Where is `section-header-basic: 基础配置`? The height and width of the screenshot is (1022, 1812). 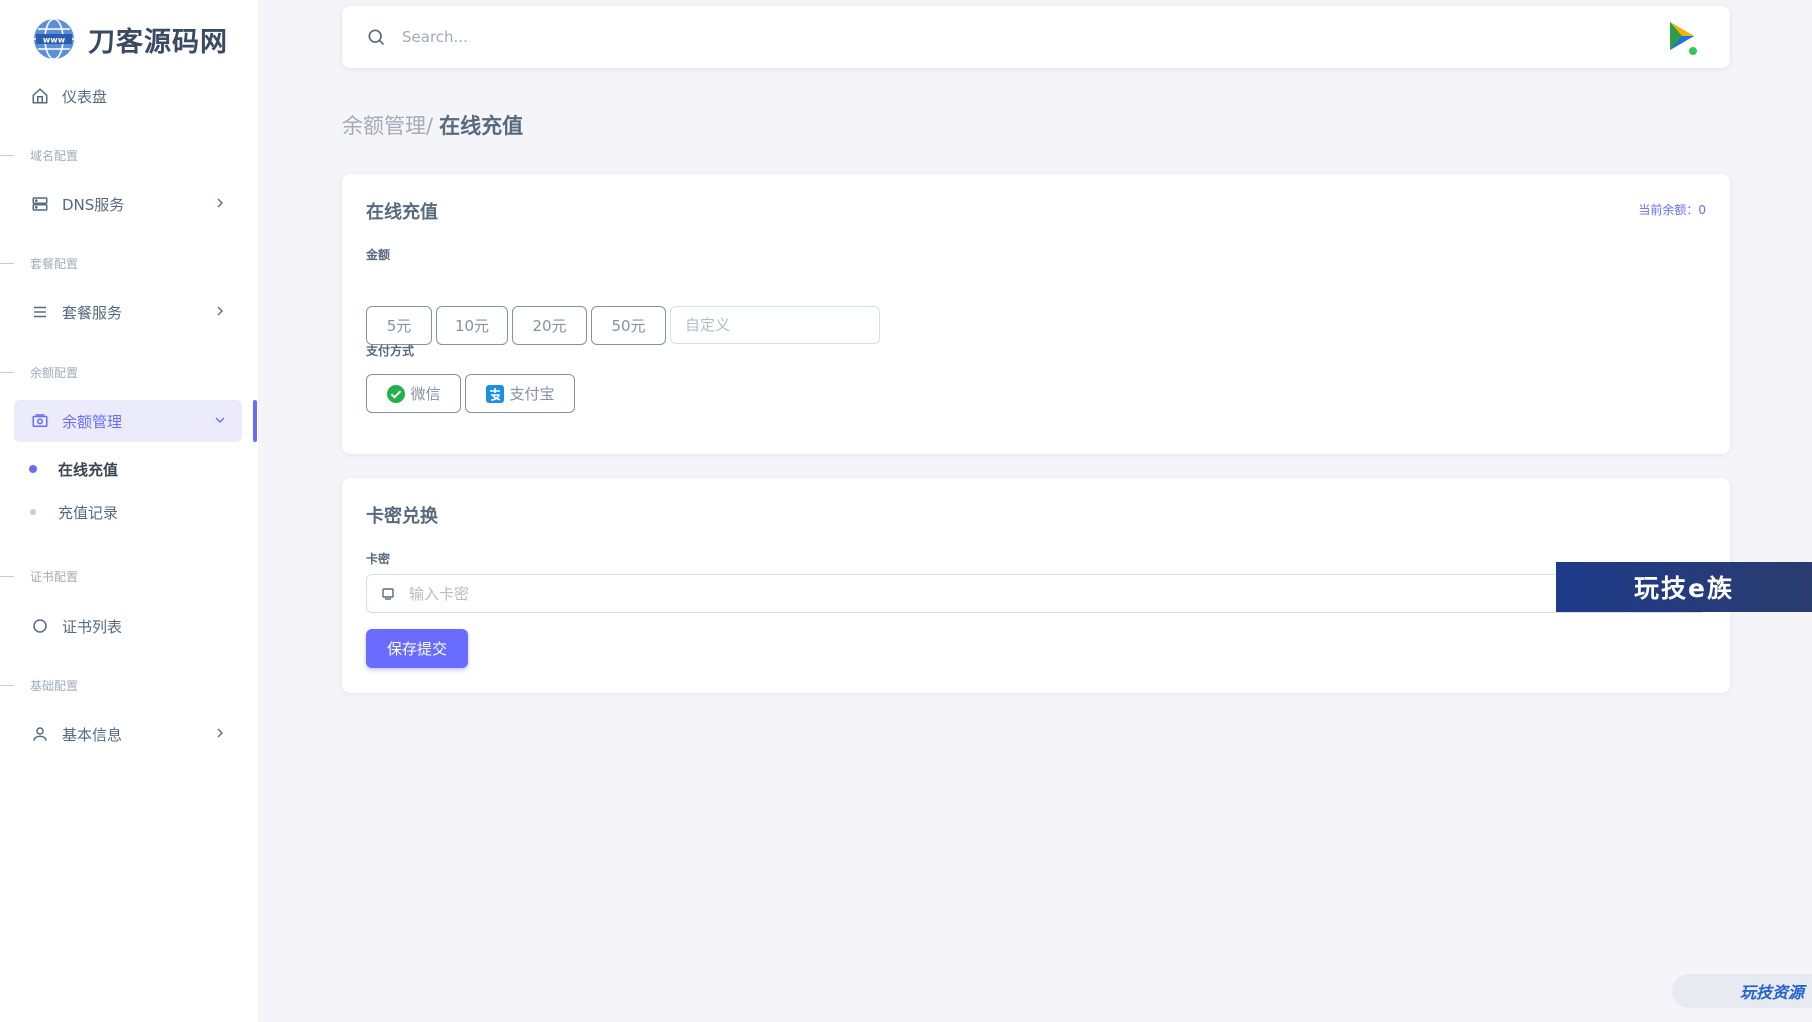
section-header-basic: 基础配置 is located at coordinates (120, 685).